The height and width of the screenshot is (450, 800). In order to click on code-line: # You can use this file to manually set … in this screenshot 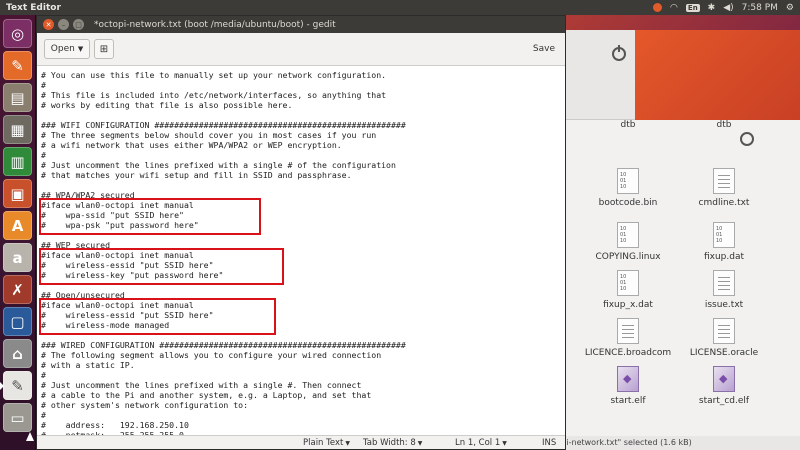, I will do `click(214, 75)`.